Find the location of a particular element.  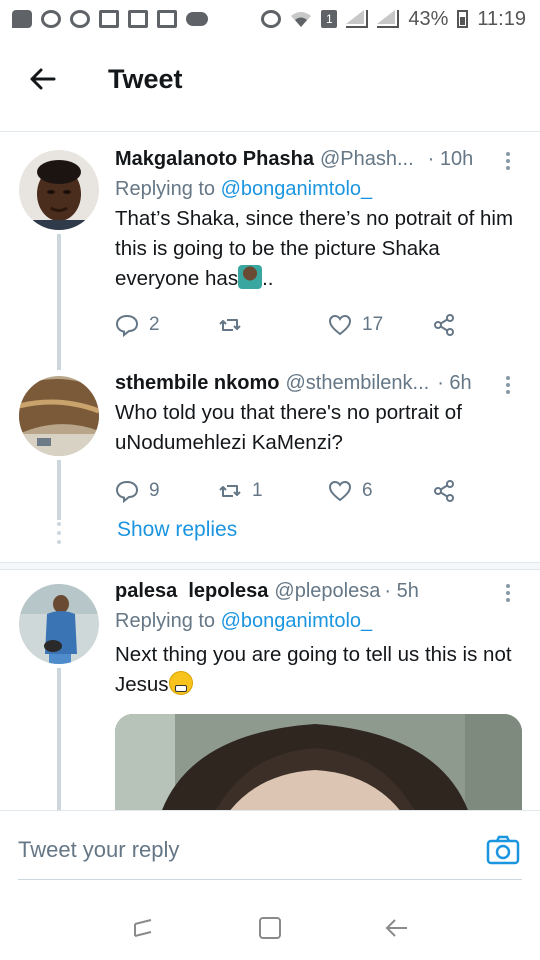

checklist-icon is located at coordinates (138, 19).